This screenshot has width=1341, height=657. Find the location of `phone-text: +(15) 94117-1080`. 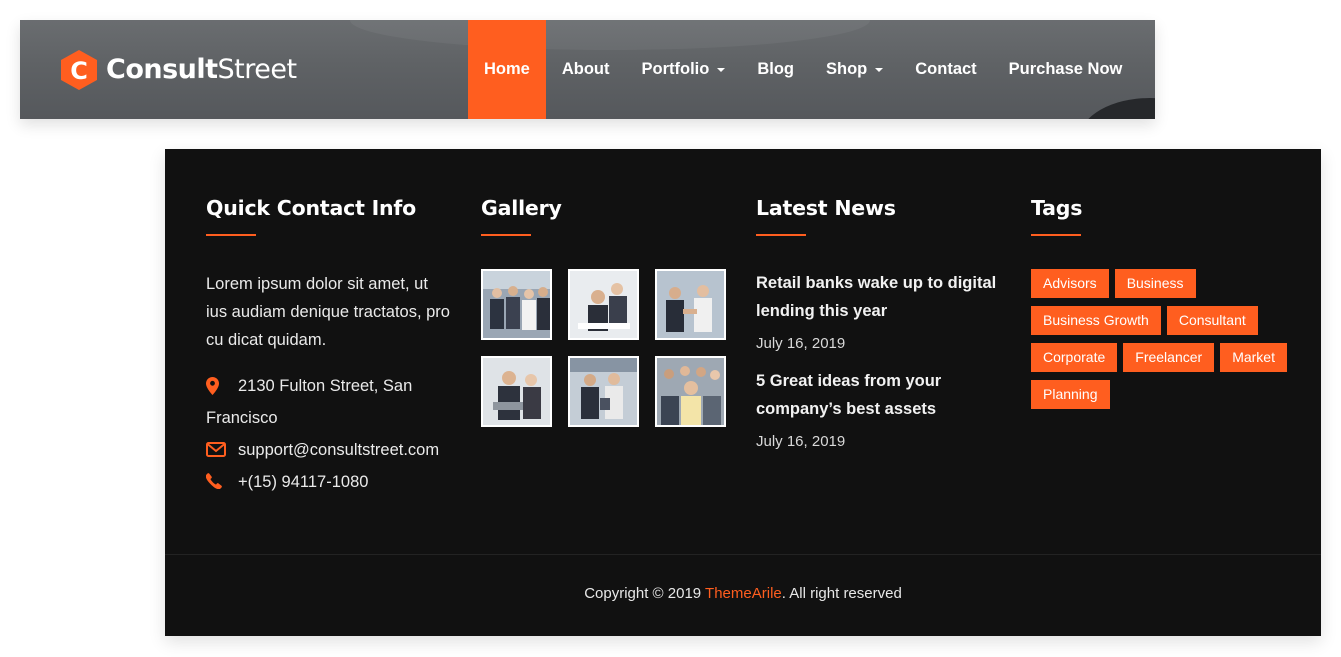

phone-text: +(15) 94117-1080 is located at coordinates (303, 482).